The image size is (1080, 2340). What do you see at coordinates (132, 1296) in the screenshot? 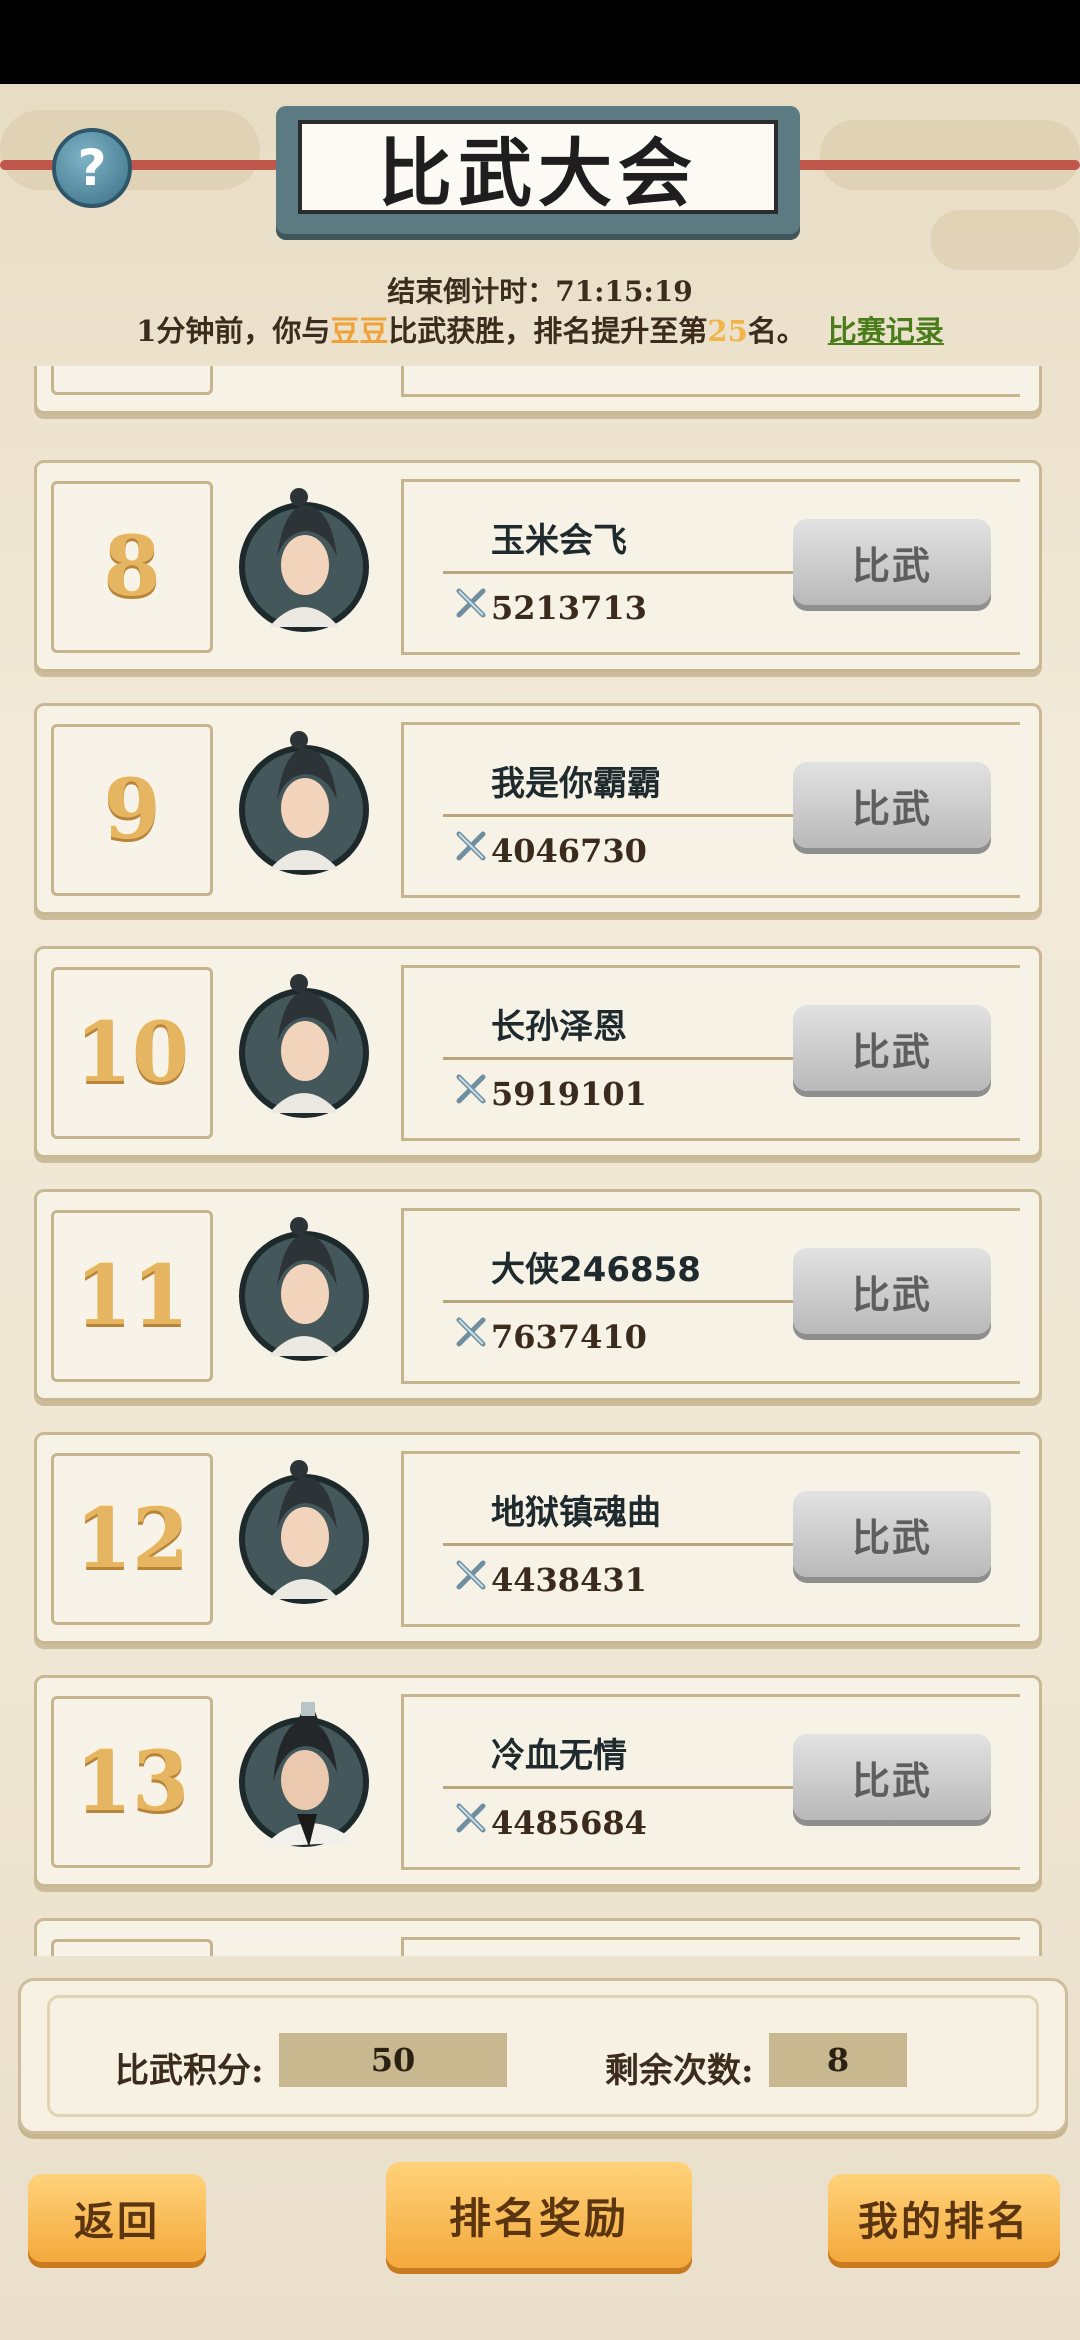
I see `rank-number: 11` at bounding box center [132, 1296].